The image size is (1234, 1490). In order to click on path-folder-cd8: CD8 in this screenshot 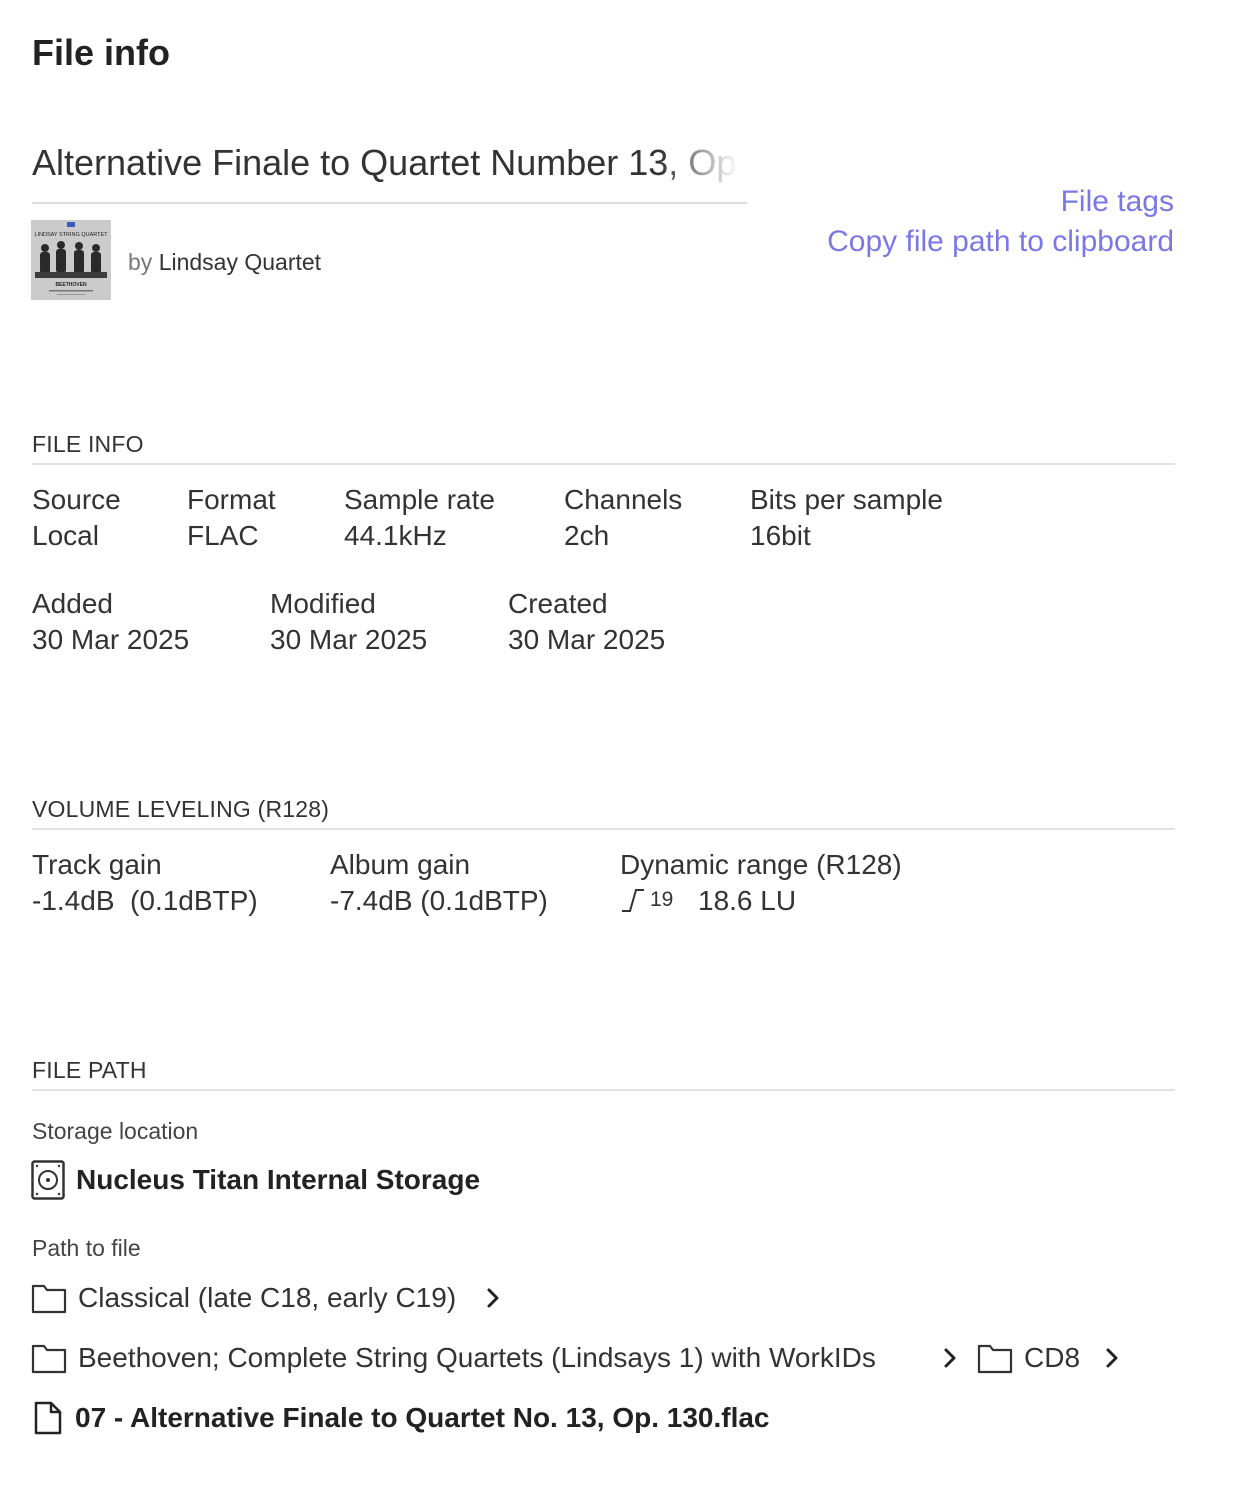, I will do `click(1052, 1358)`.